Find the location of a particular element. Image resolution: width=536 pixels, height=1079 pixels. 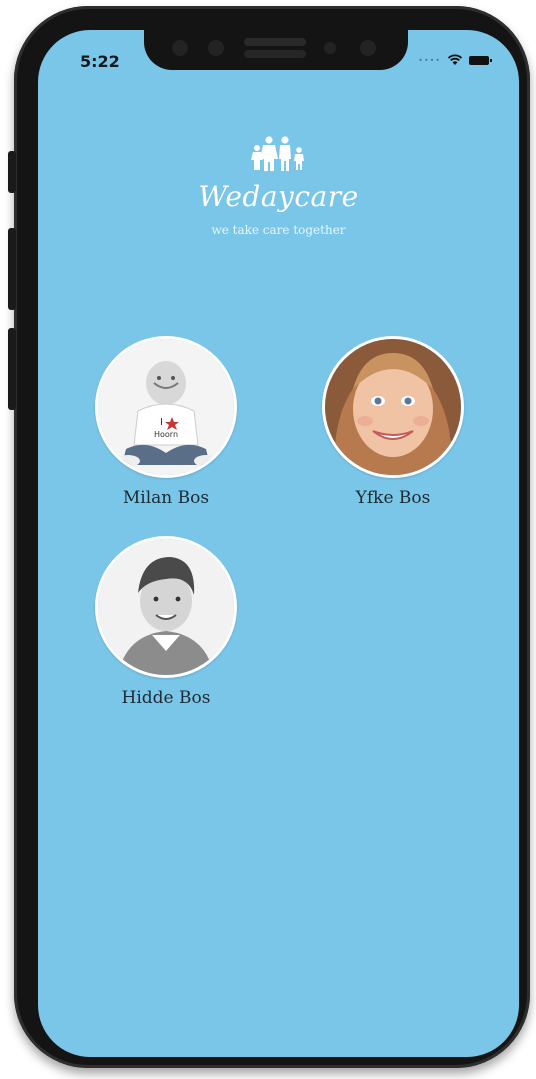

child-name: Milan Bos is located at coordinates (166, 498).